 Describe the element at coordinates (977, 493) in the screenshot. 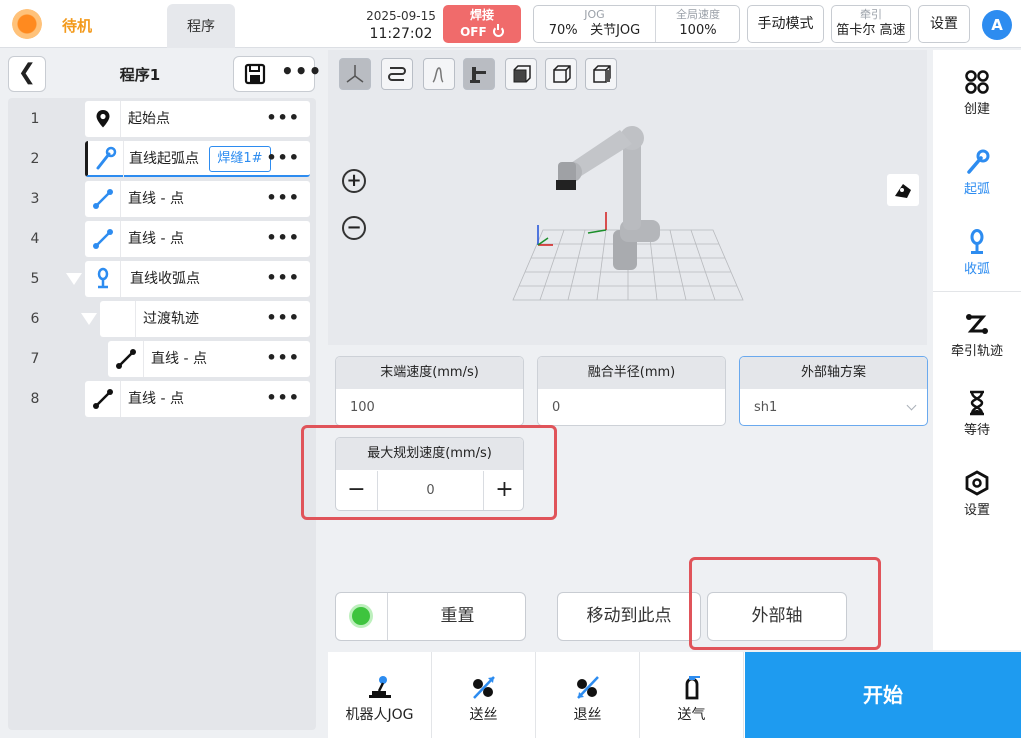

I see `sidebar-item-settings: 设置` at that location.